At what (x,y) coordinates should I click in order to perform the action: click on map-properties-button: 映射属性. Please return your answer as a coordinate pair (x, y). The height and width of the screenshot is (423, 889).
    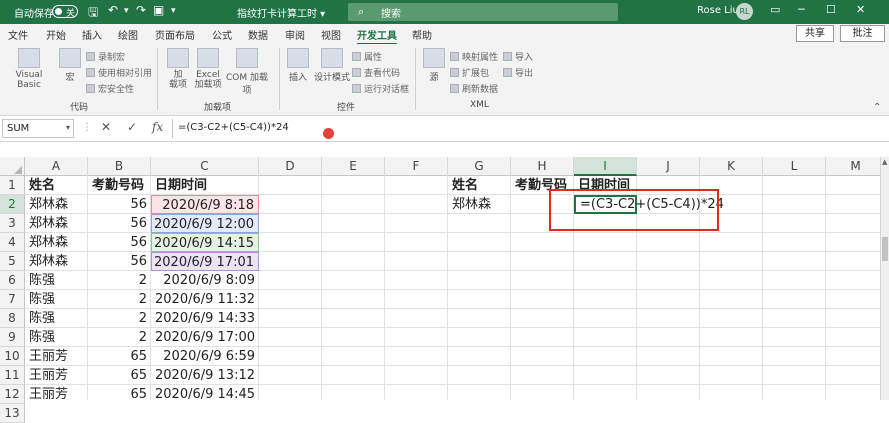
    Looking at the image, I should click on (474, 56).